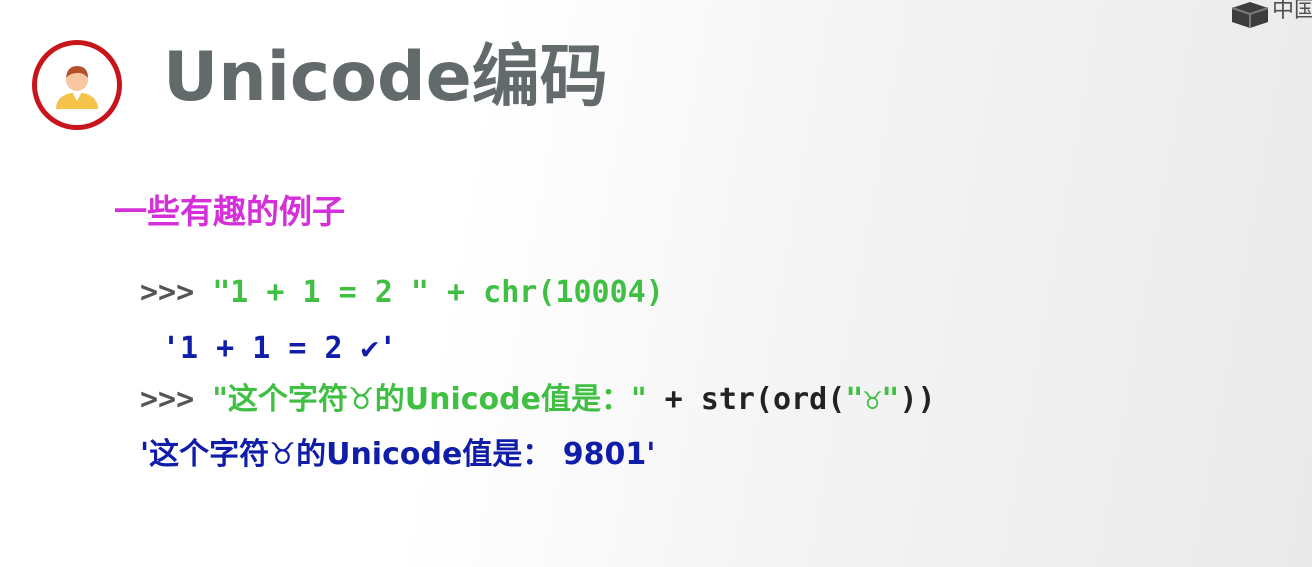  I want to click on avatar, so click(77, 85).